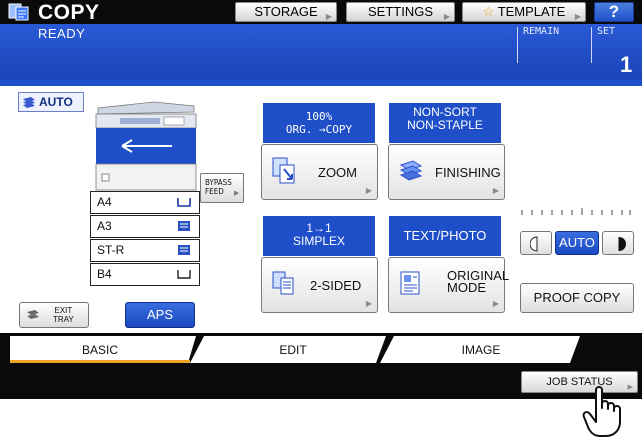 The width and height of the screenshot is (642, 439). I want to click on tray-size-label: B4, so click(104, 274).